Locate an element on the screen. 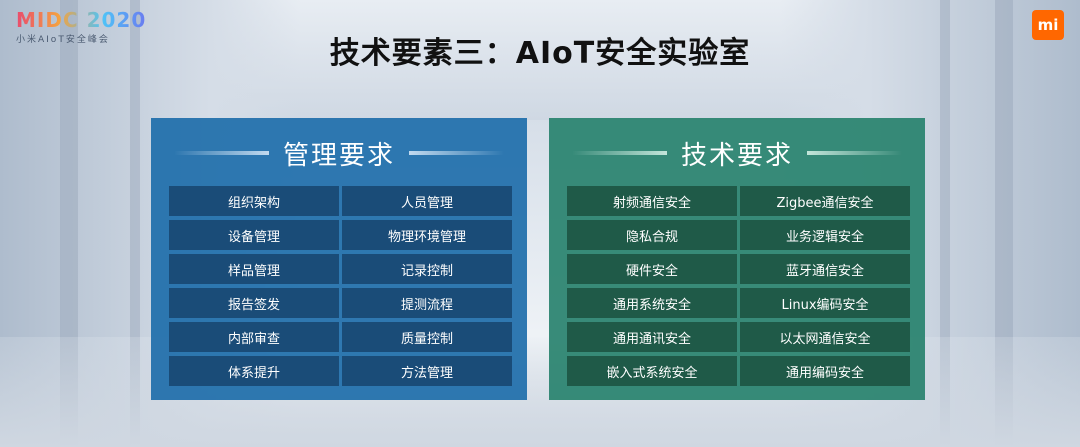  management-item: 内部审查 is located at coordinates (254, 337).